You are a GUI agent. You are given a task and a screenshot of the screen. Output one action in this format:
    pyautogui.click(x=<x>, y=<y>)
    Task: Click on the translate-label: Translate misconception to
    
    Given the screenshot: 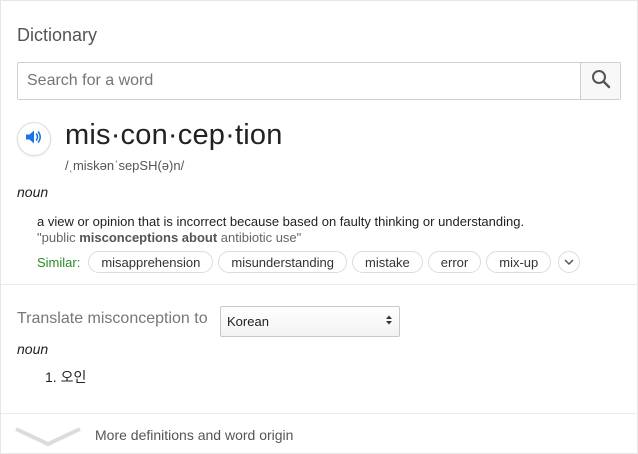 What is the action you would take?
    pyautogui.click(x=112, y=318)
    